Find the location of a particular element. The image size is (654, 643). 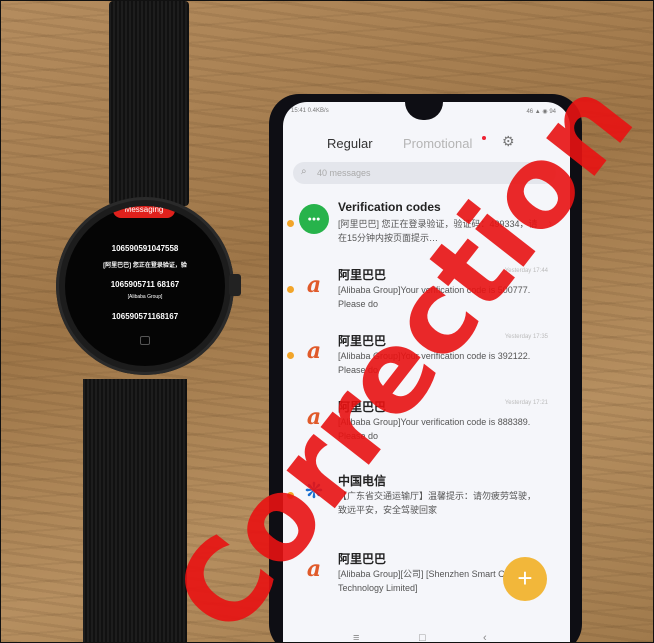

status-icons: 46 ▲ ◉ 94 is located at coordinates (541, 112).